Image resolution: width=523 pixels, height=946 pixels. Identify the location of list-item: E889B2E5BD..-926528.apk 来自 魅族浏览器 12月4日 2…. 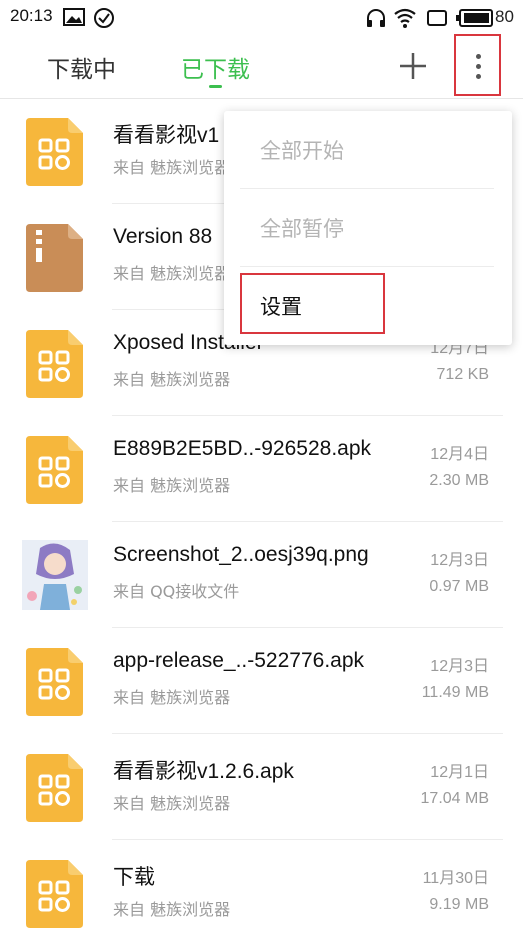
(261, 469).